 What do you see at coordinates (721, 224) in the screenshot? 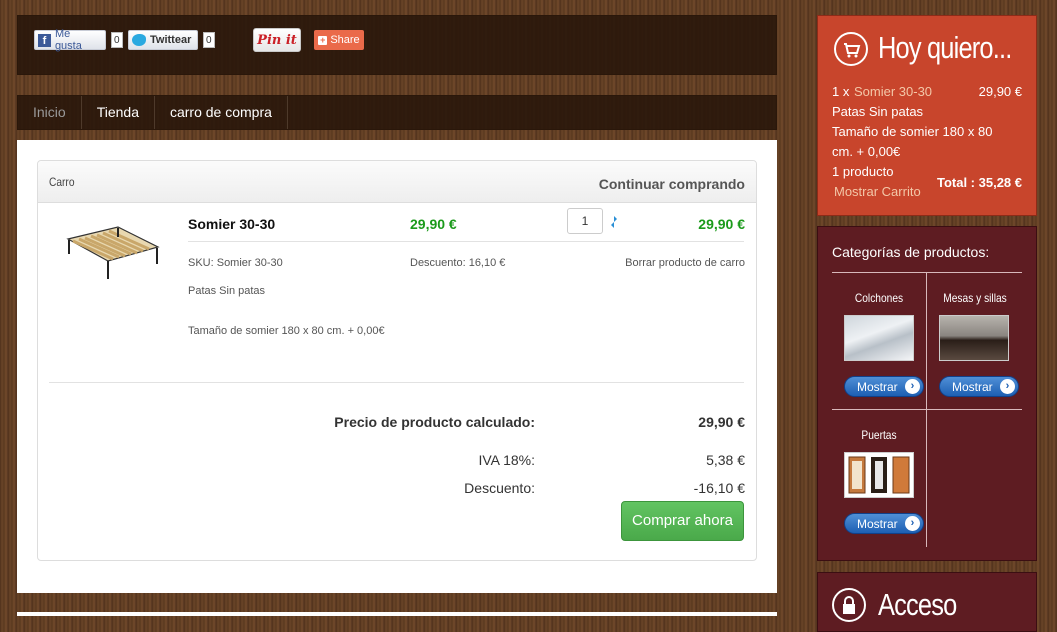
I see `cart-product-total: 29,90 €` at bounding box center [721, 224].